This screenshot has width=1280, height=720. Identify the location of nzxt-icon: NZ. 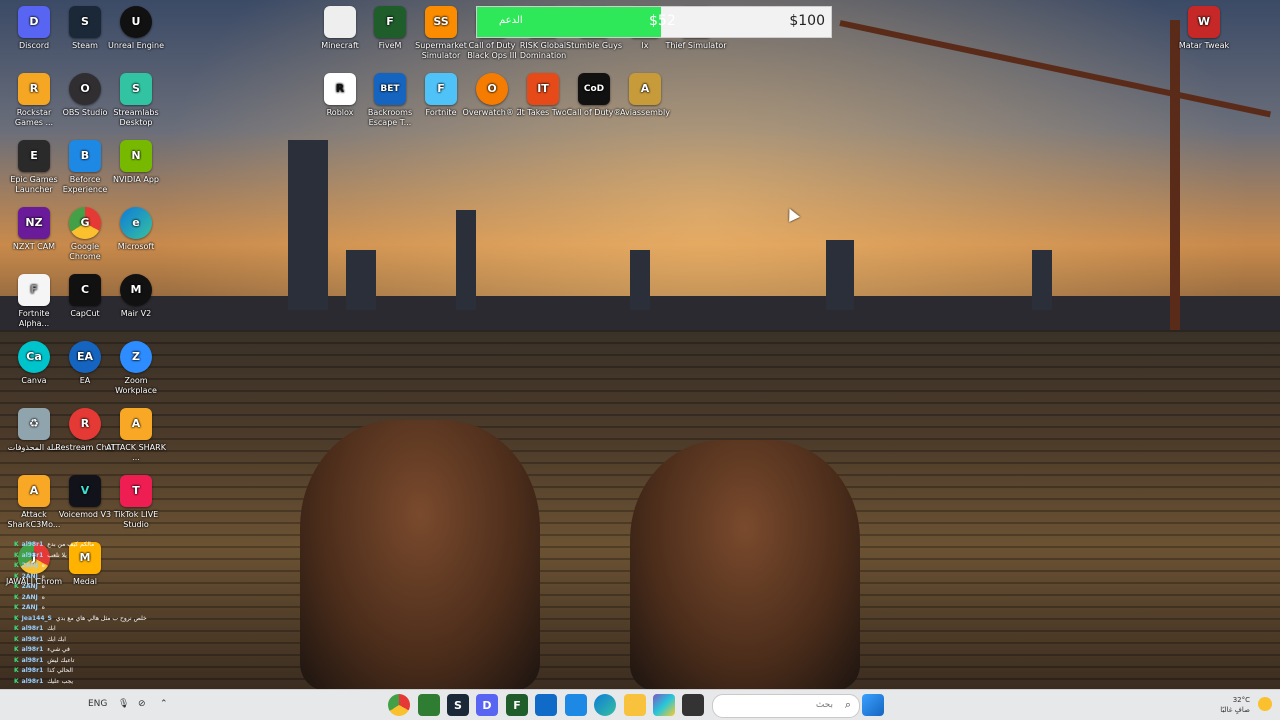
(34, 223).